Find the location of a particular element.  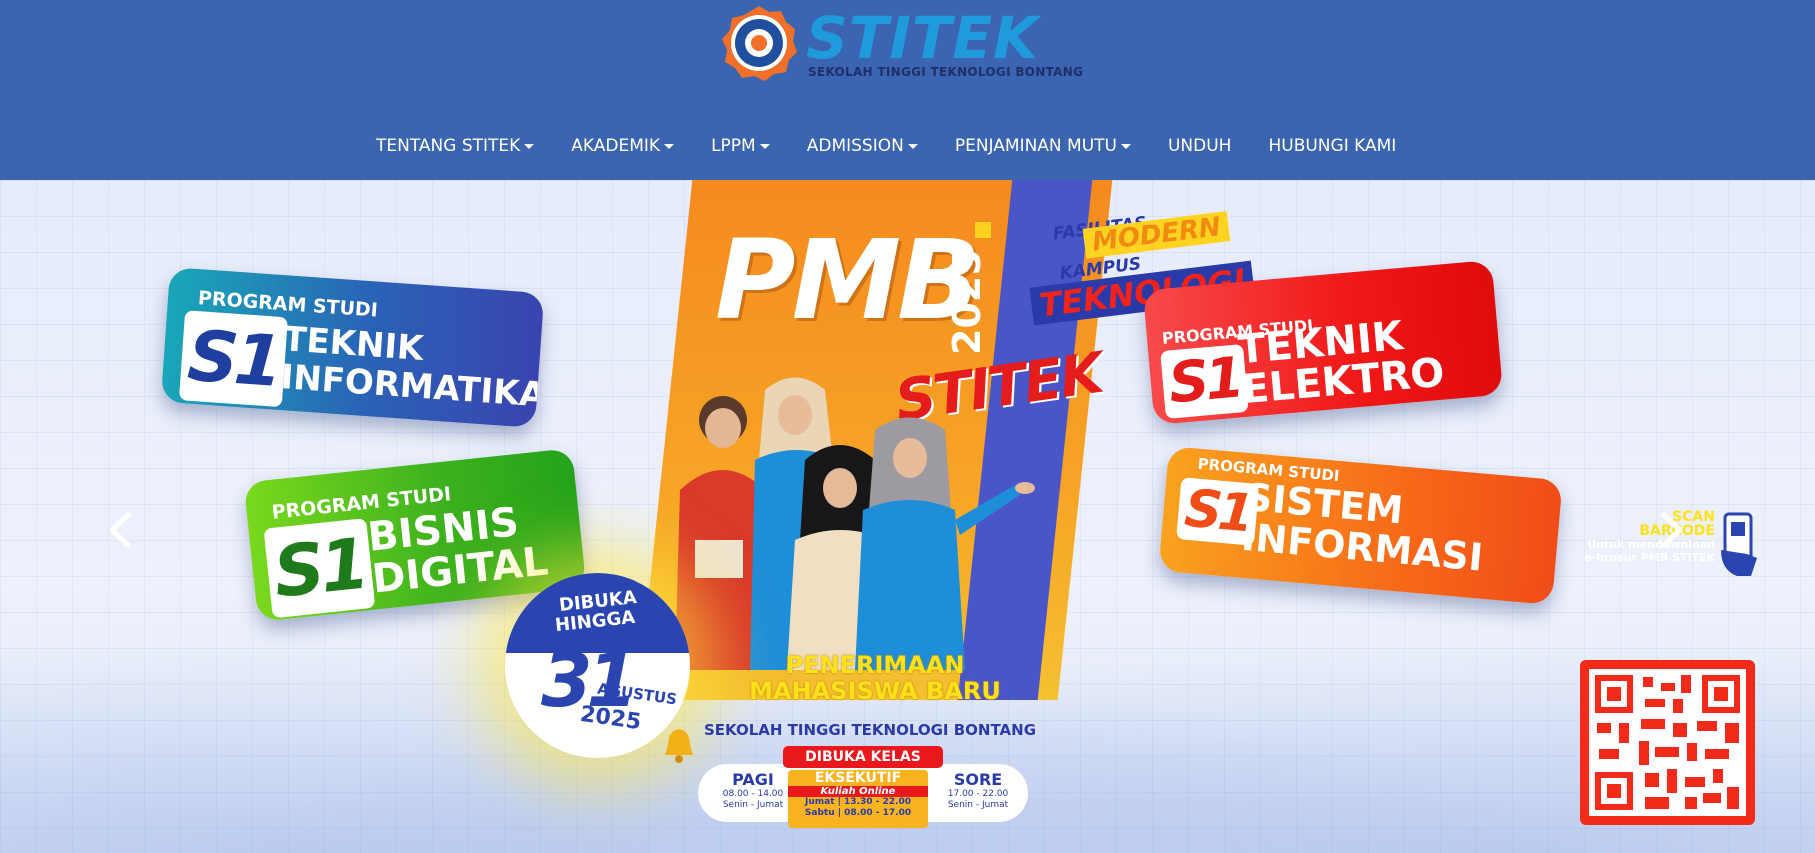

pmb-year: 2025 is located at coordinates (967, 302).